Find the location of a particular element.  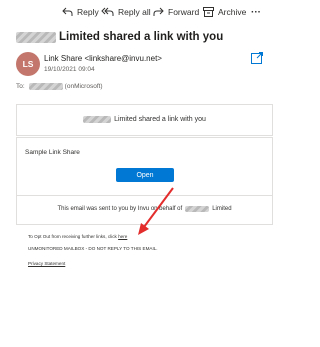

reply-all-label: Reply all is located at coordinates (134, 12).